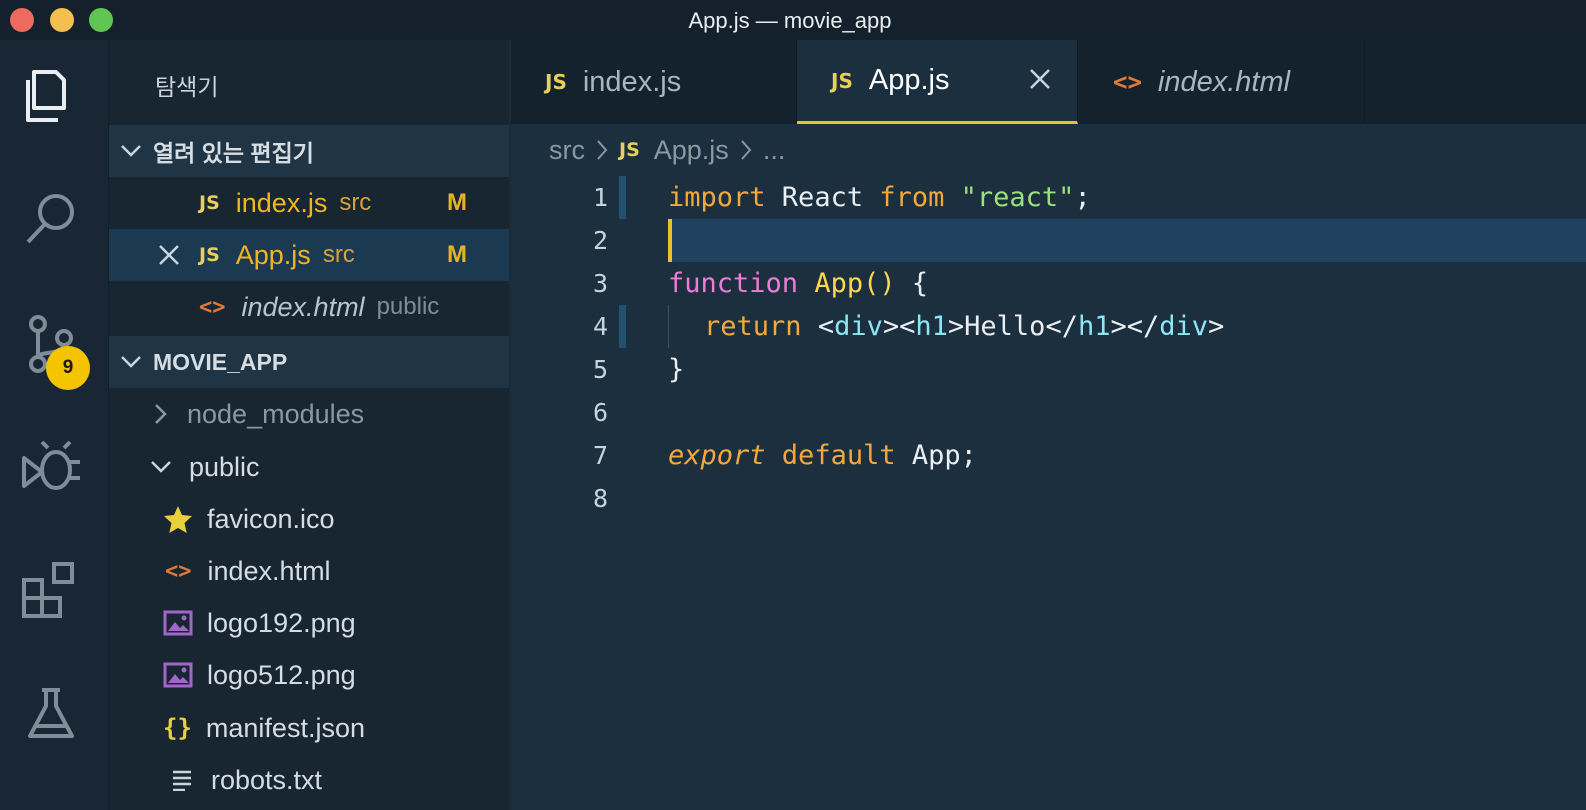  I want to click on punctuation: ;, so click(1082, 197).